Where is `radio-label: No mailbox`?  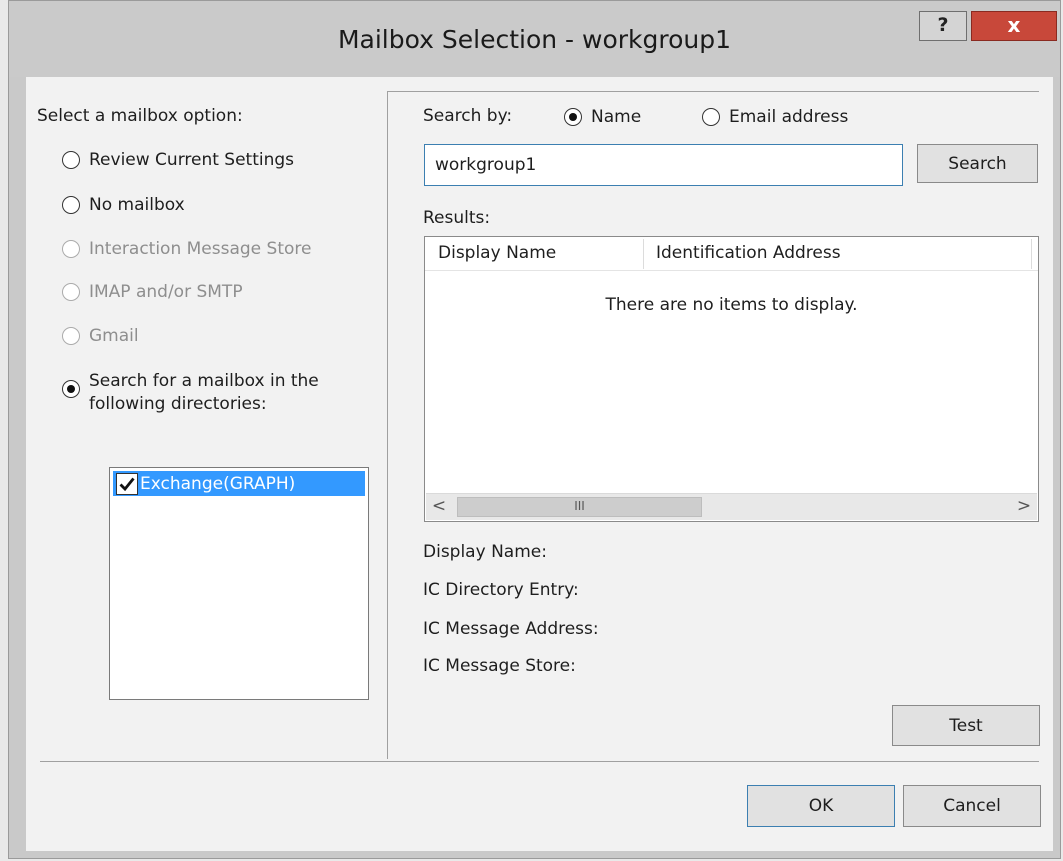
radio-label: No mailbox is located at coordinates (137, 205).